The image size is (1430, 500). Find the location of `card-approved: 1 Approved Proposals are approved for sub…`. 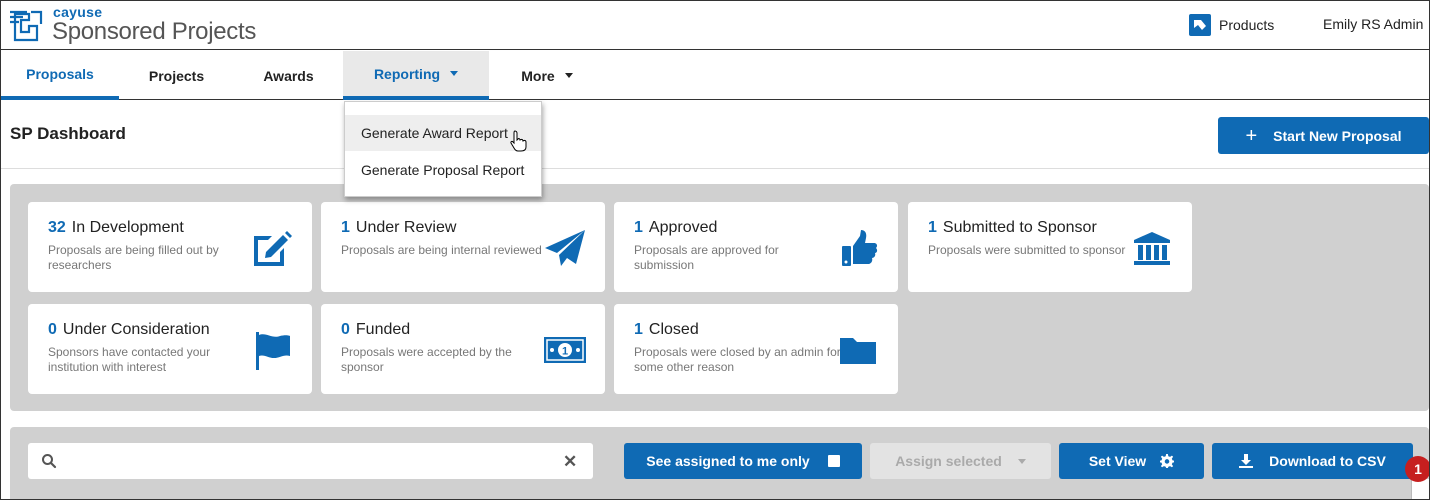

card-approved: 1 Approved Proposals are approved for sub… is located at coordinates (756, 247).